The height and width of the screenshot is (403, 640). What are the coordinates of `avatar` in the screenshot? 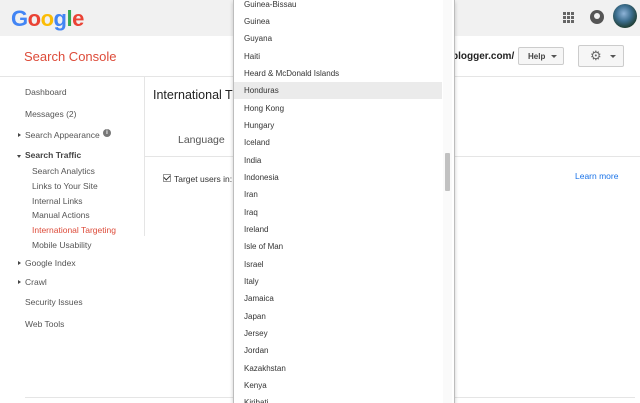 It's located at (625, 16).